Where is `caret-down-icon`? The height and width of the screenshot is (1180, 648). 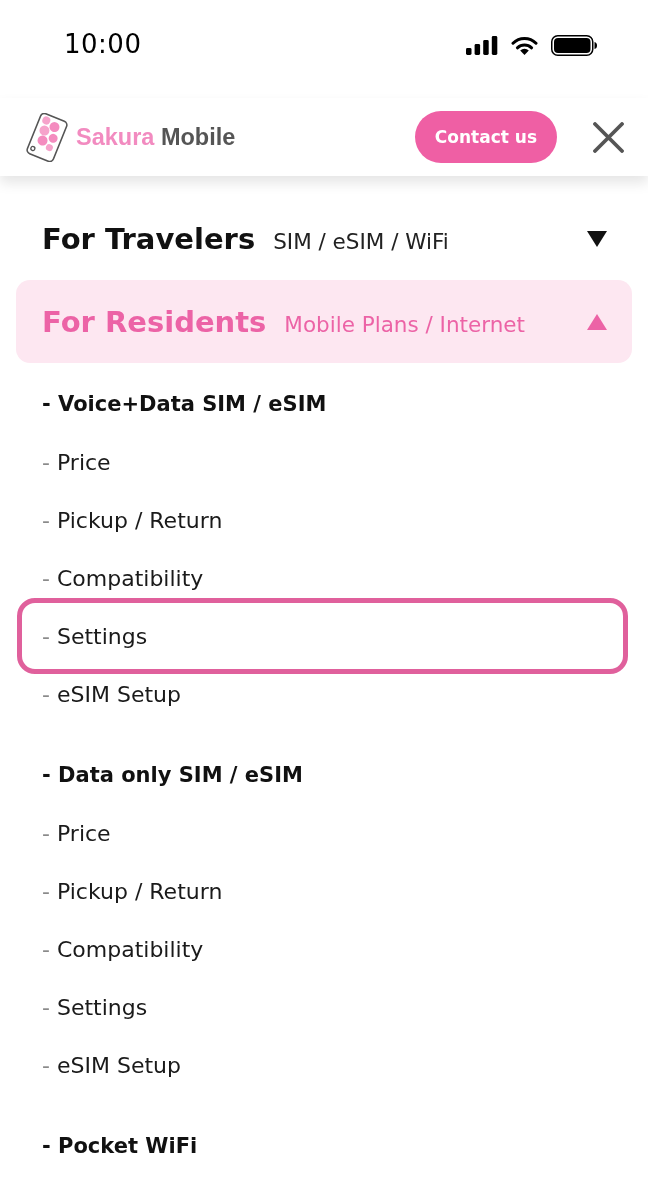
caret-down-icon is located at coordinates (597, 238).